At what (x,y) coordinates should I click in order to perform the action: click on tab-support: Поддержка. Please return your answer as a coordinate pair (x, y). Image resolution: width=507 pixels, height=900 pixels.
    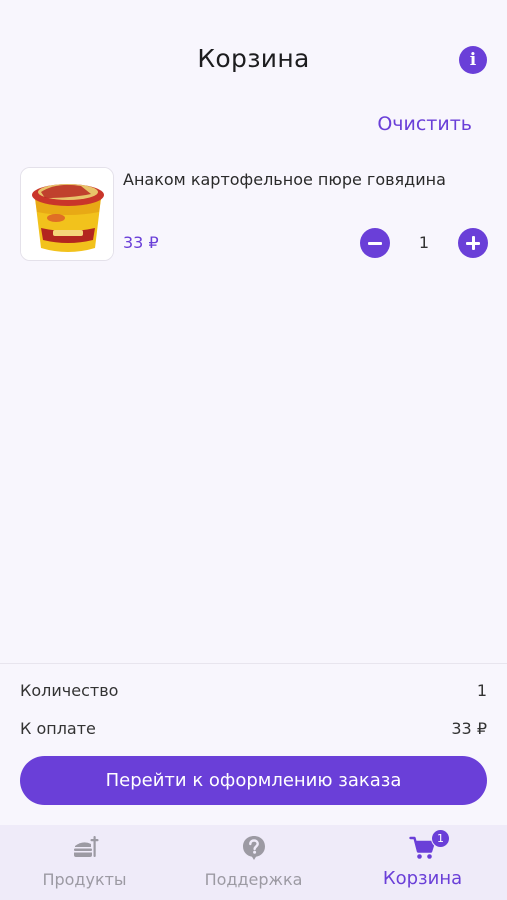
    Looking at the image, I should click on (253, 862).